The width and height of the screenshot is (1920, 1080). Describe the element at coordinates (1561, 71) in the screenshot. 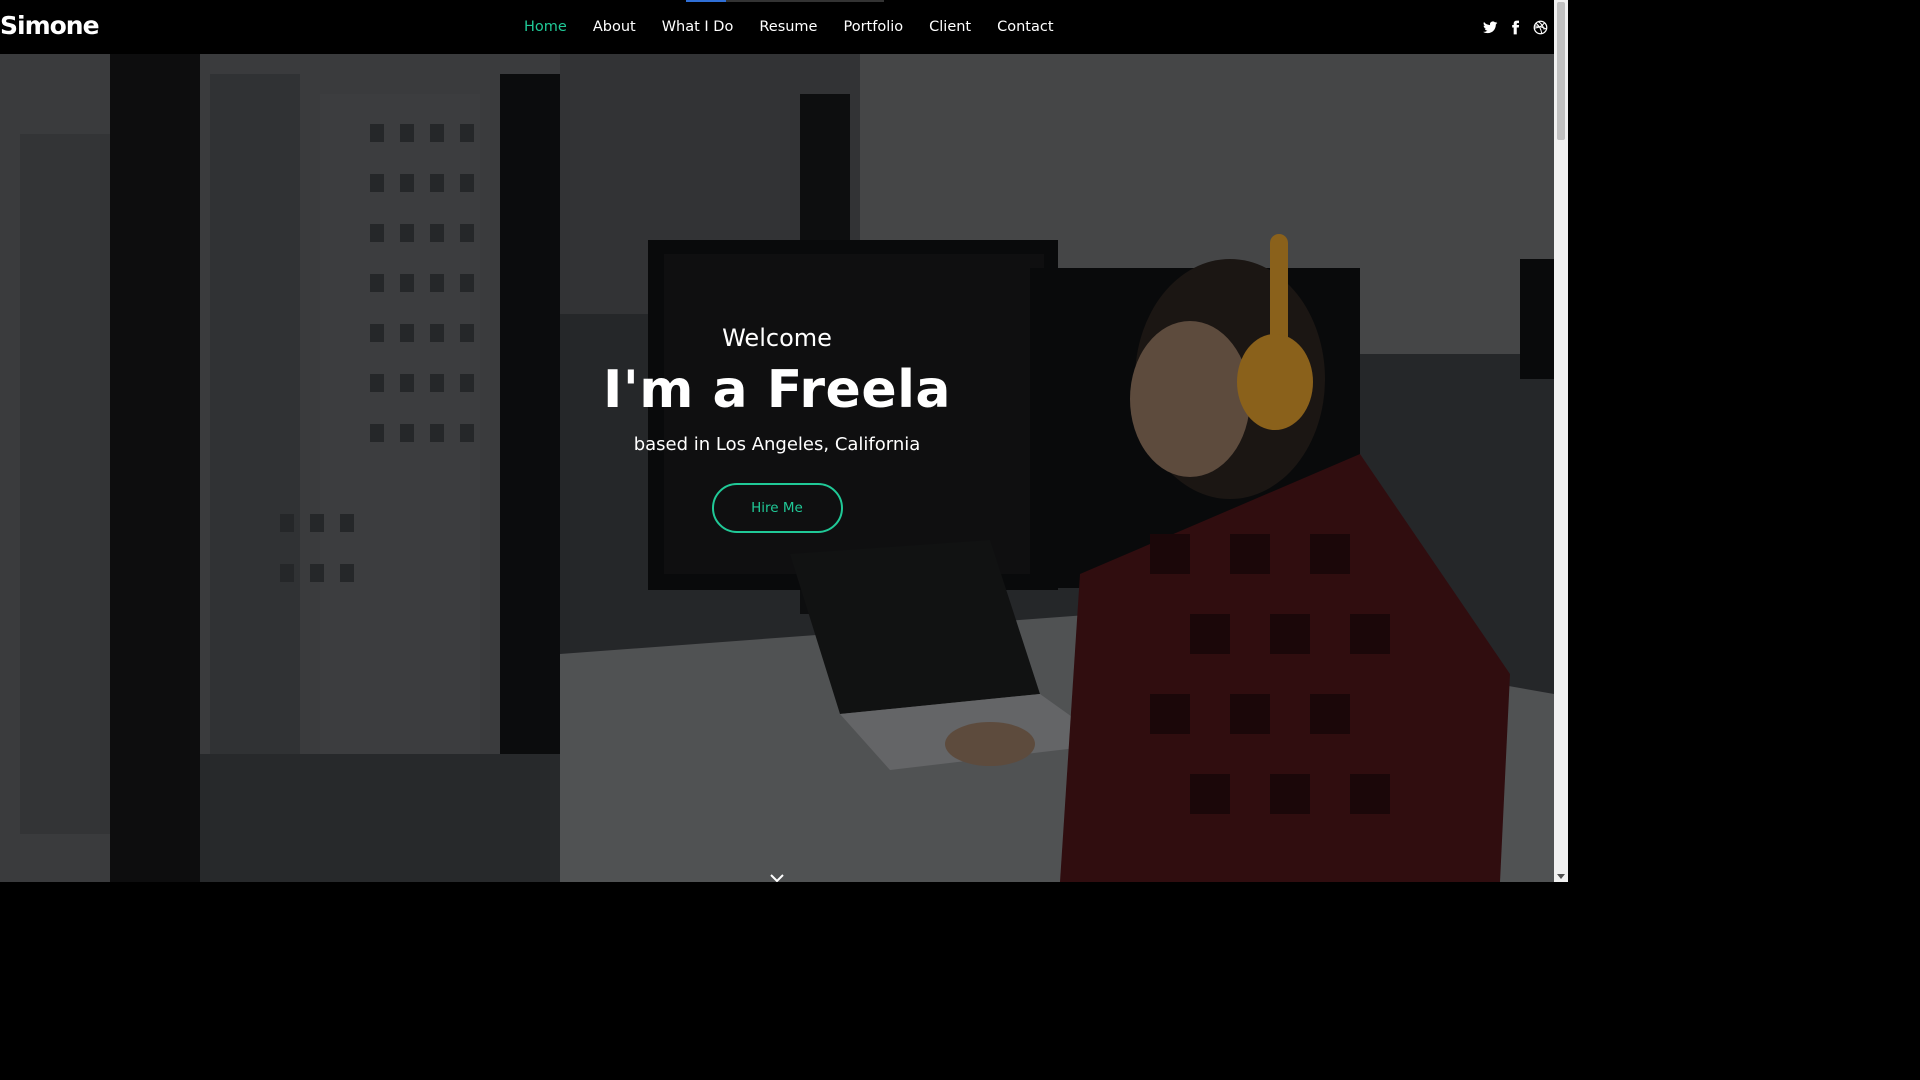

I see `scrollbar-thumb` at that location.